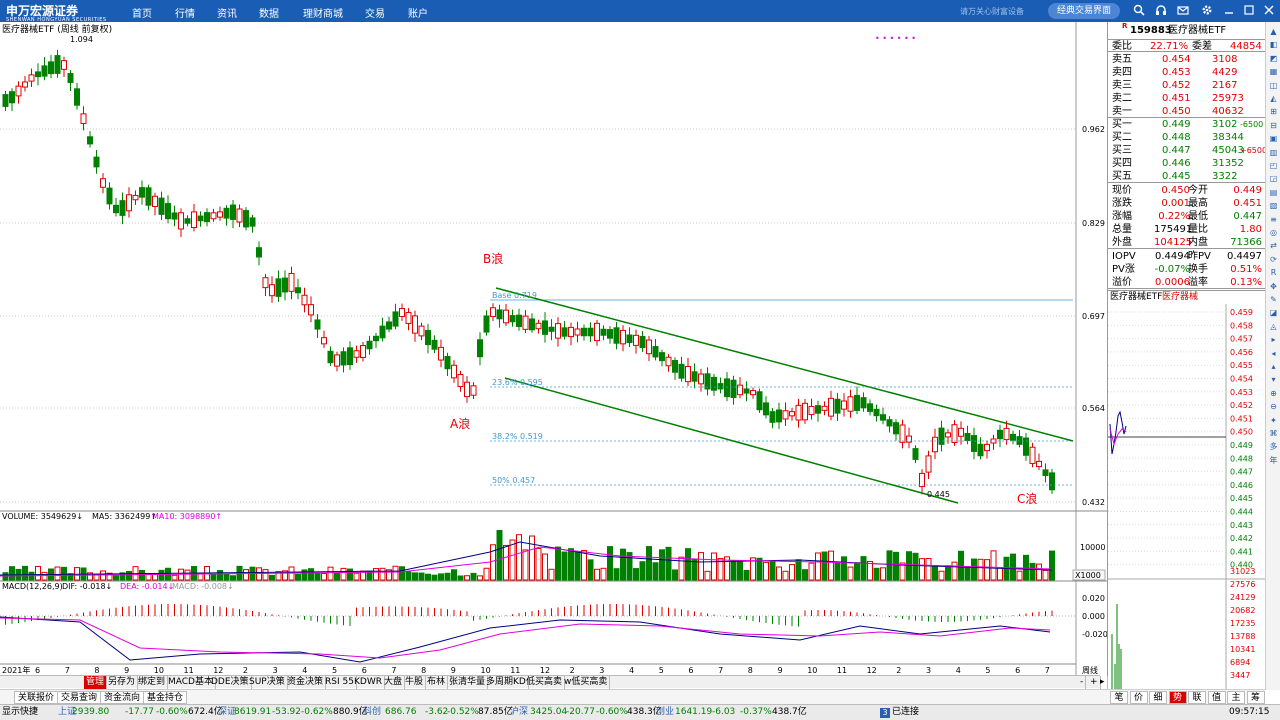 This screenshot has height=720, width=1280. I want to click on toolbar-tool-icon: ▦, so click(1273, 71).